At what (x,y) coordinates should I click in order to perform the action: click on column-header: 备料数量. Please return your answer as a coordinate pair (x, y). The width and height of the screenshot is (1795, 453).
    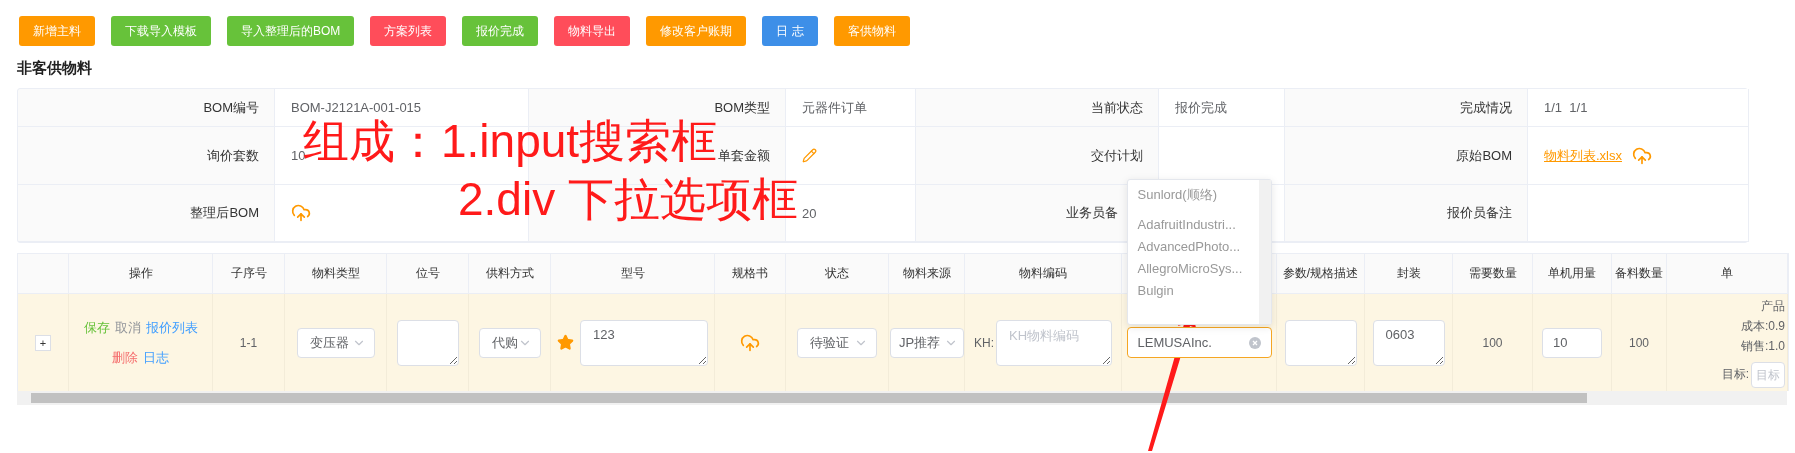
    Looking at the image, I should click on (1639, 274).